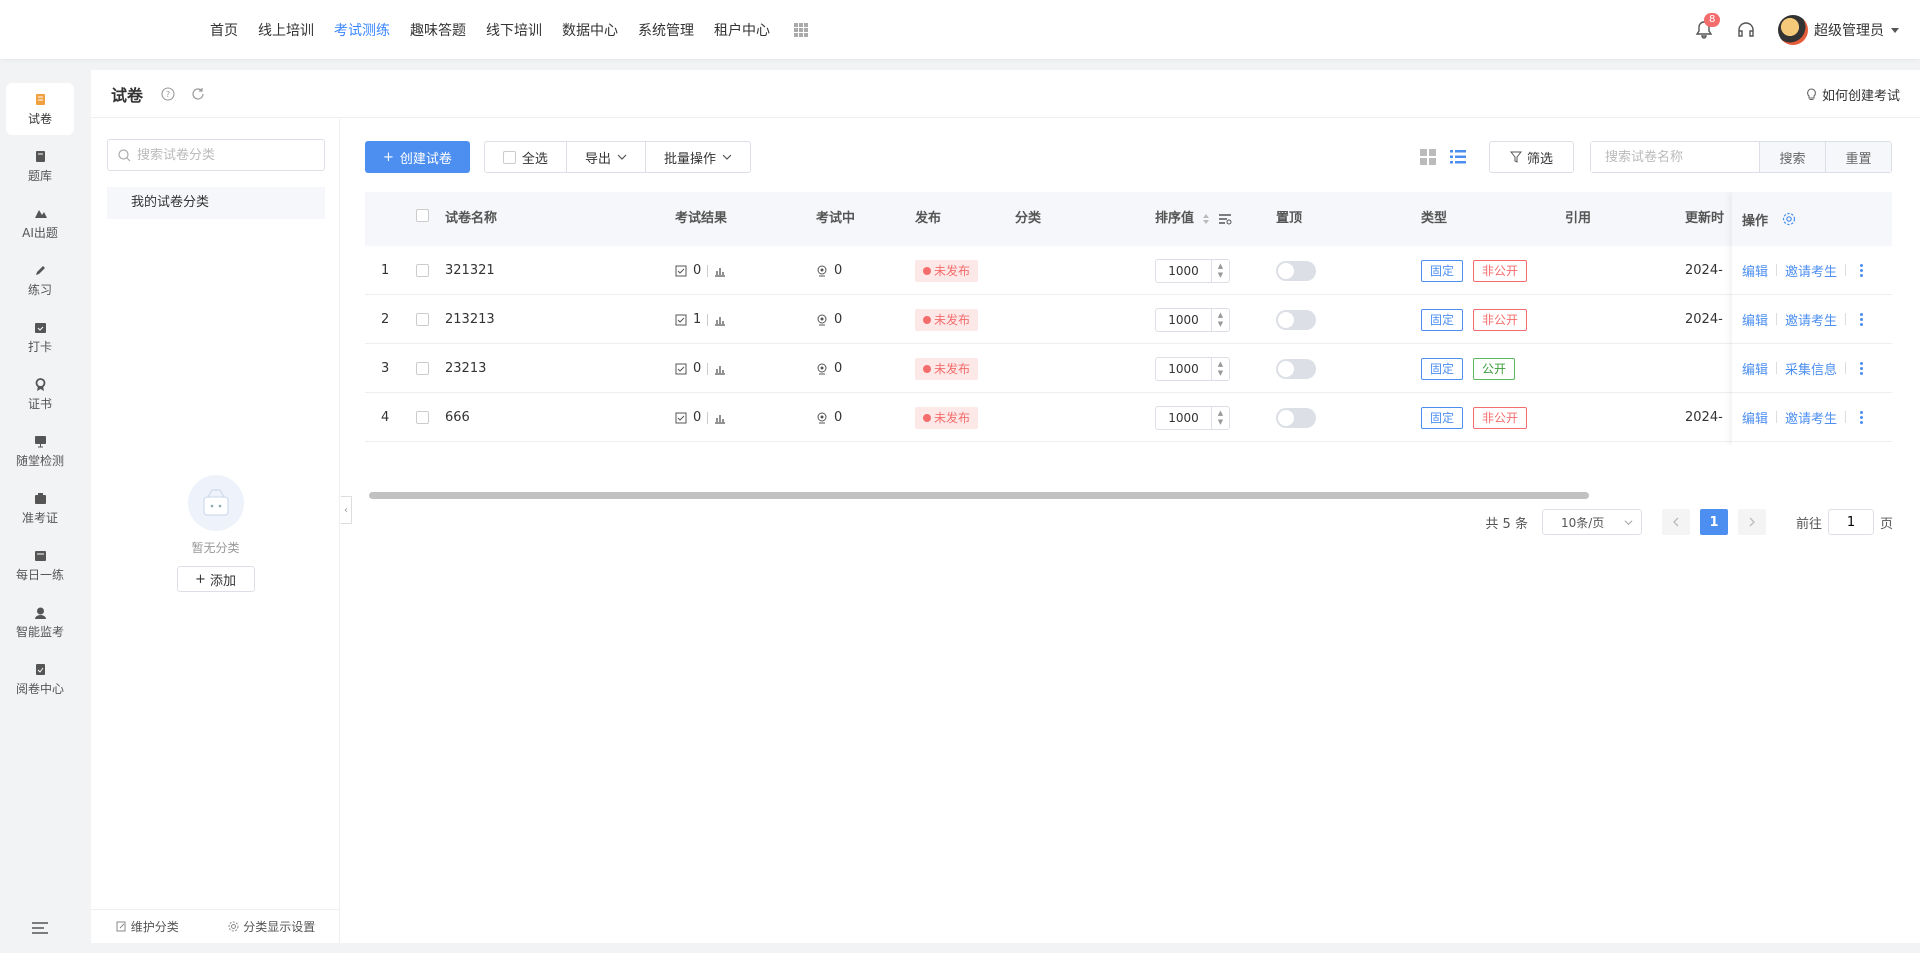 The width and height of the screenshot is (1920, 953). Describe the element at coordinates (1850, 522) in the screenshot. I see `goto-page-input` at that location.